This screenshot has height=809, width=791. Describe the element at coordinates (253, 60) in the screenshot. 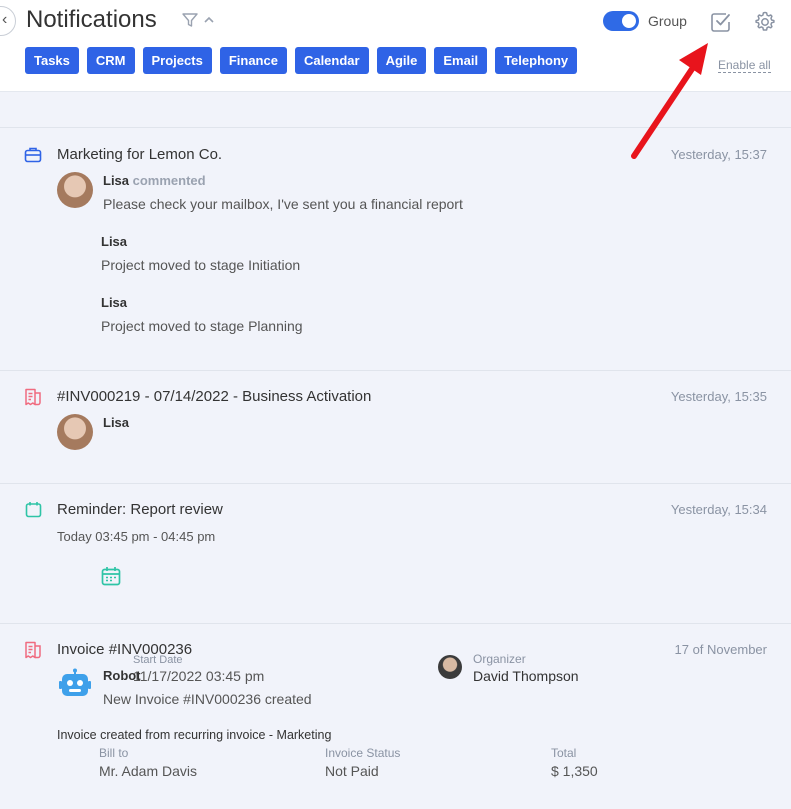

I see `tab-finance: Finance` at that location.